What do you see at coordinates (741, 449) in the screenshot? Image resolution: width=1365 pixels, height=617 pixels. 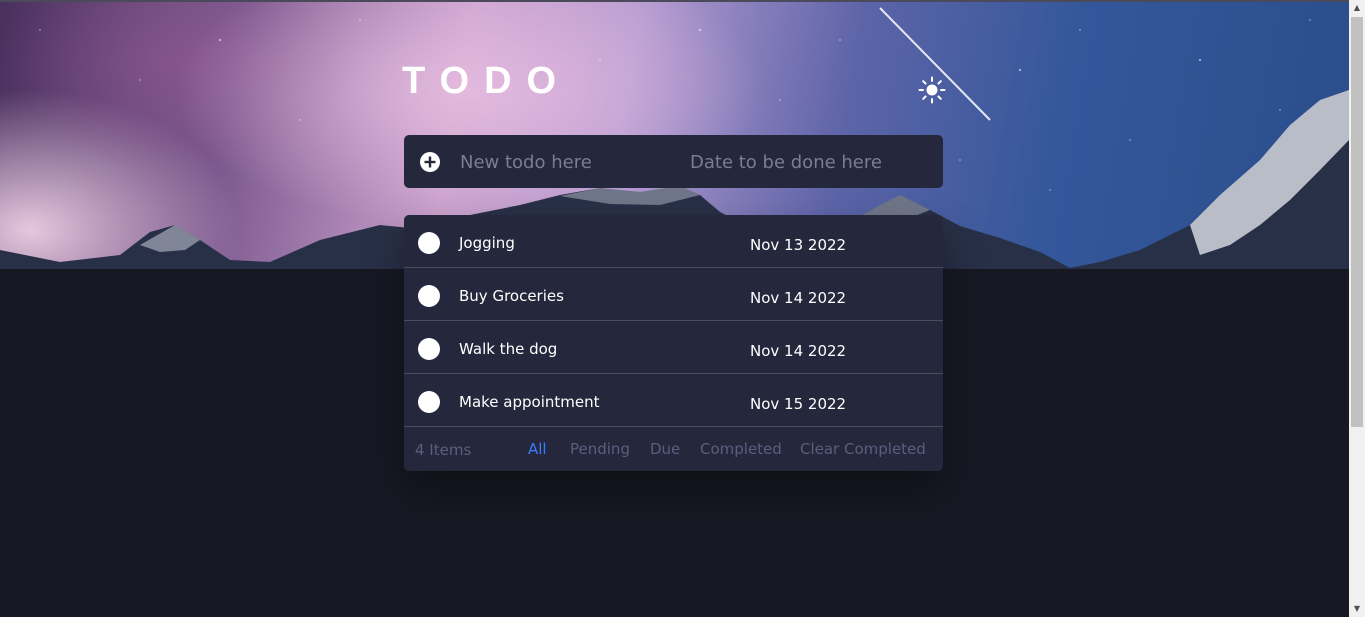 I see `filter-completed-button: Completed` at bounding box center [741, 449].